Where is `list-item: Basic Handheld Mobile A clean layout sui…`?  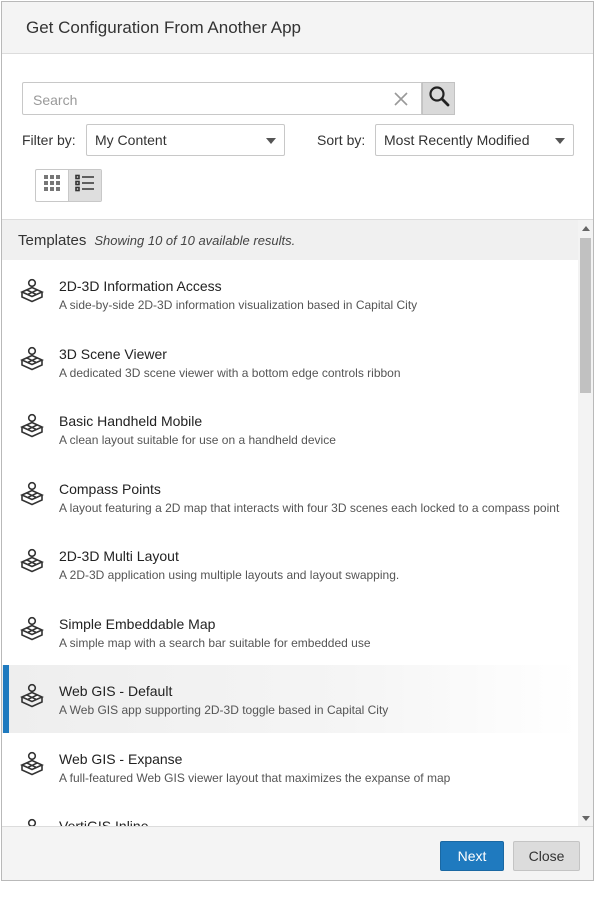
list-item: Basic Handheld Mobile A clean layout sui… is located at coordinates (290, 429).